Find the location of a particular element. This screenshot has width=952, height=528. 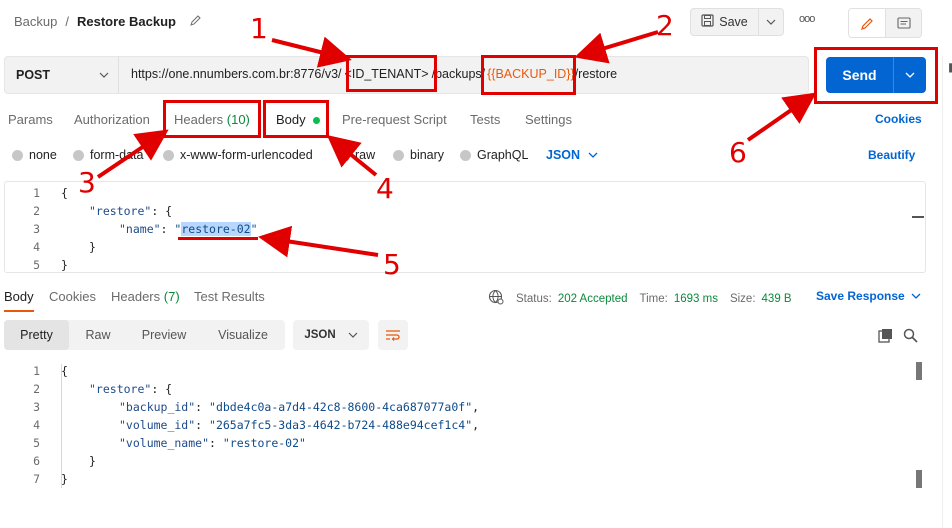

annotation-number-2: 2 is located at coordinates (665, 25).